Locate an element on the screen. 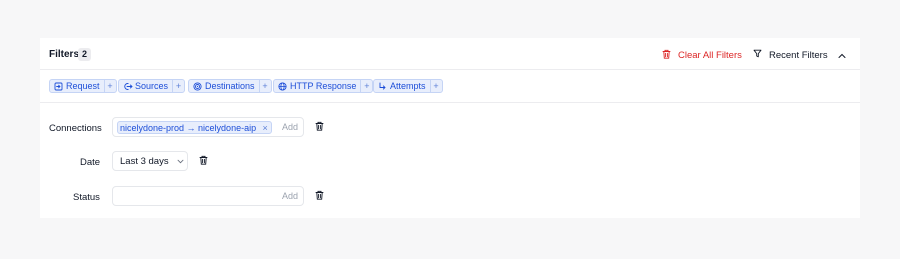 The image size is (900, 259). destinations-icon is located at coordinates (197, 86).